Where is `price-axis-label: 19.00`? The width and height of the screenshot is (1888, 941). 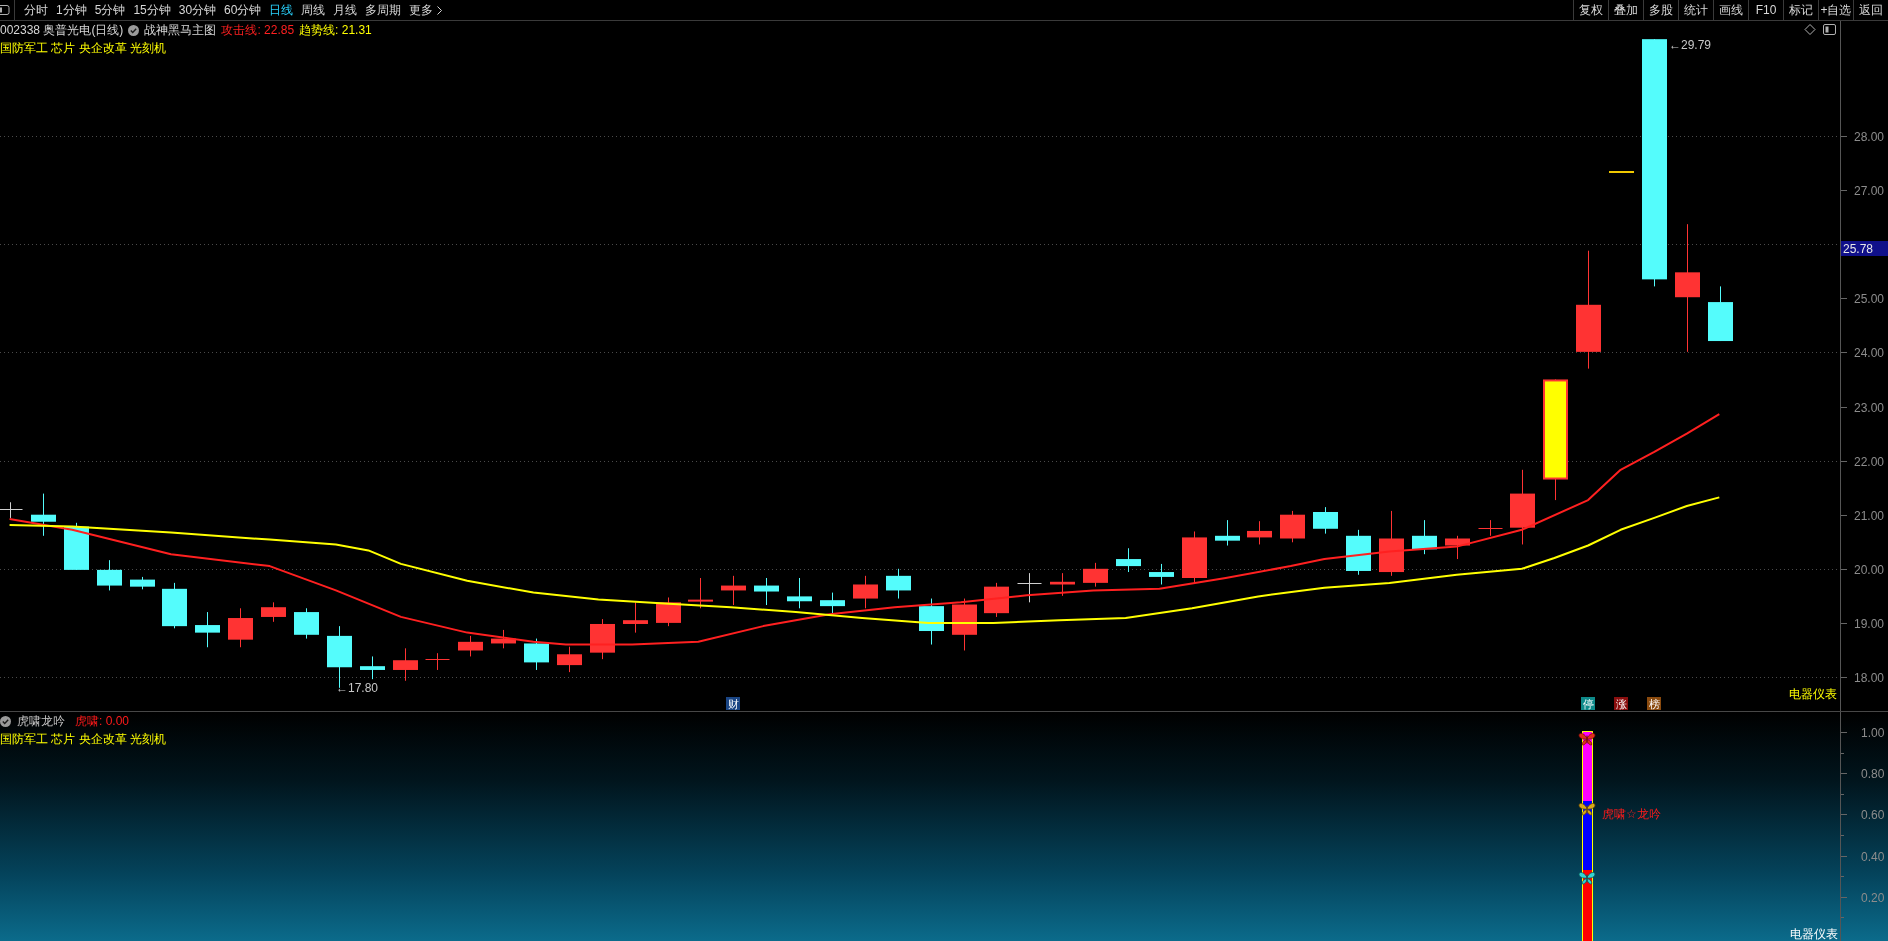
price-axis-label: 19.00 is located at coordinates (1869, 623).